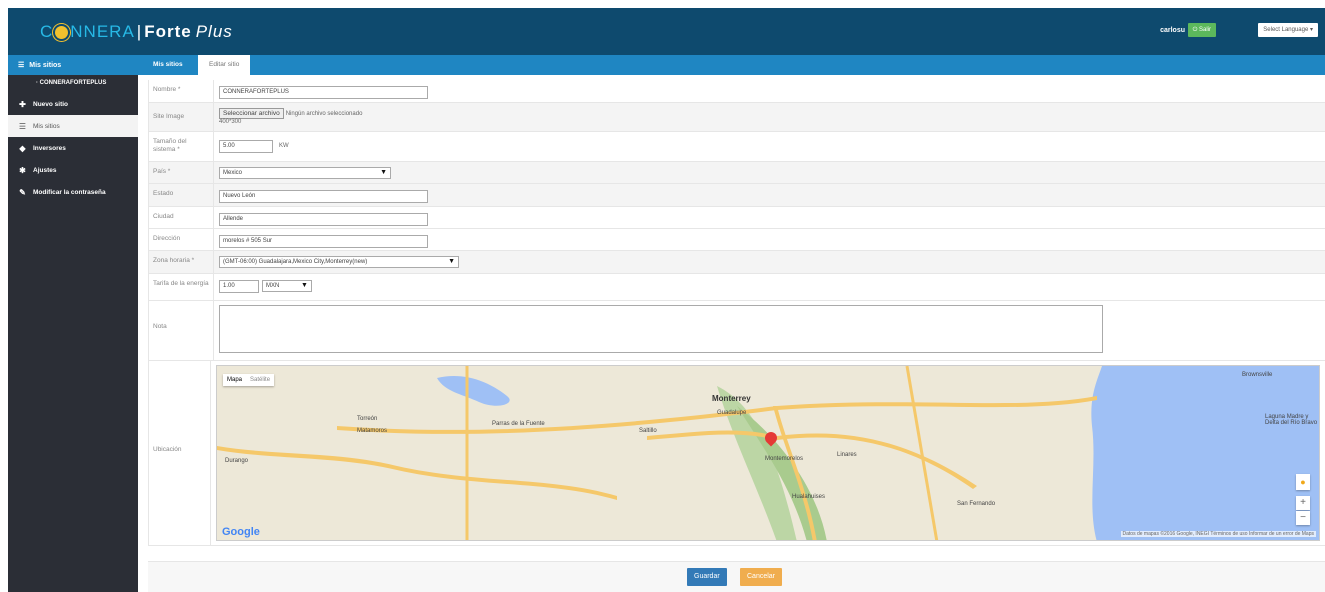 The height and width of the screenshot is (592, 1325). Describe the element at coordinates (73, 170) in the screenshot. I see `sidebar-item-ajustes: ✱ Ajustes` at that location.